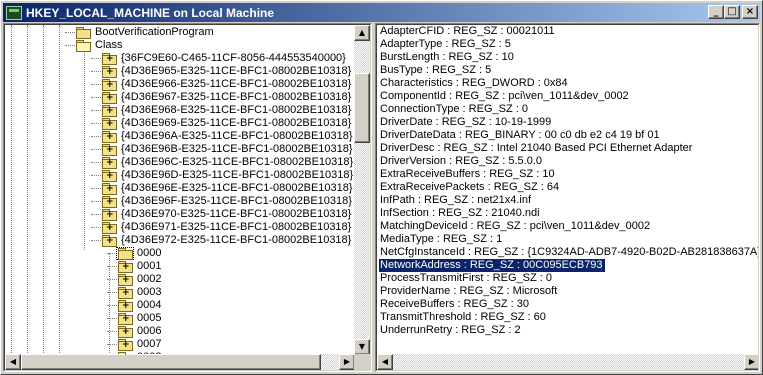  What do you see at coordinates (139, 331) in the screenshot?
I see `tree-item: +0006` at bounding box center [139, 331].